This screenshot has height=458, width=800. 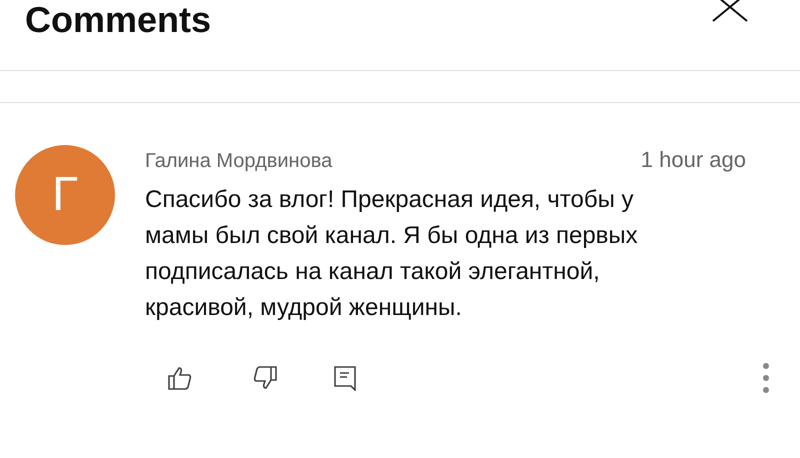 I want to click on author-name: Галина Мордвинова, so click(x=238, y=161).